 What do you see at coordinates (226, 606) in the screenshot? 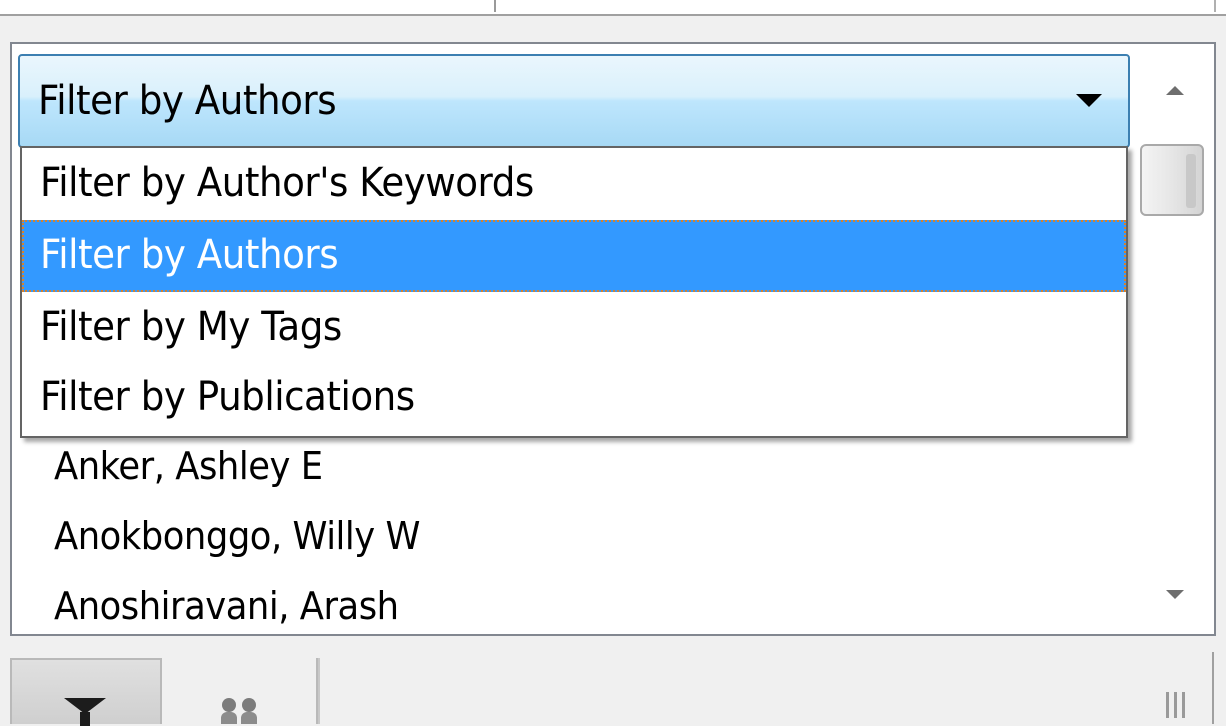
I see `list-item-author: Anoshiravani, Arash` at bounding box center [226, 606].